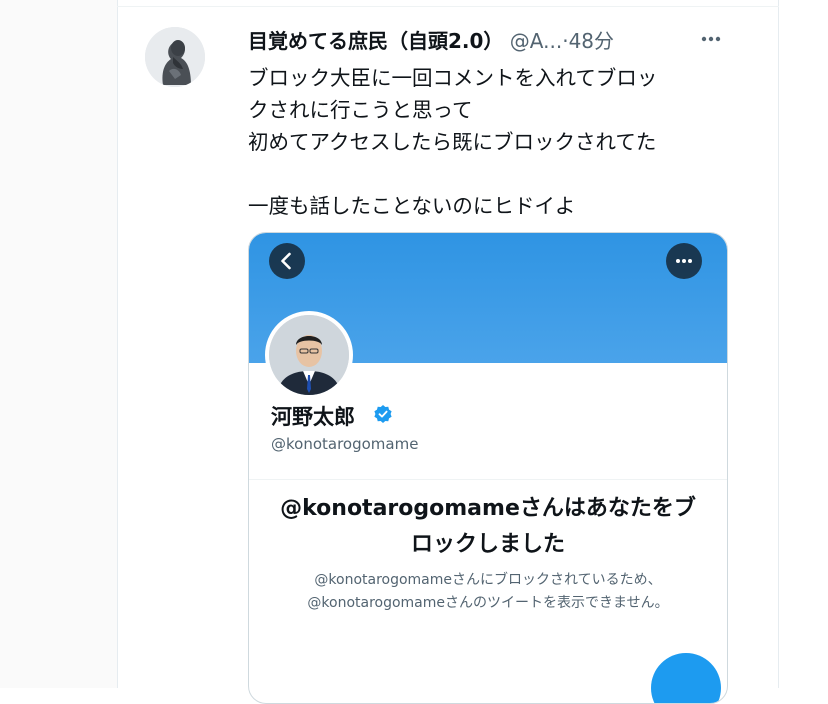  I want to click on tweet-header: 目覚めてる庶民（自頭2.0） @A...·48分, so click(488, 41).